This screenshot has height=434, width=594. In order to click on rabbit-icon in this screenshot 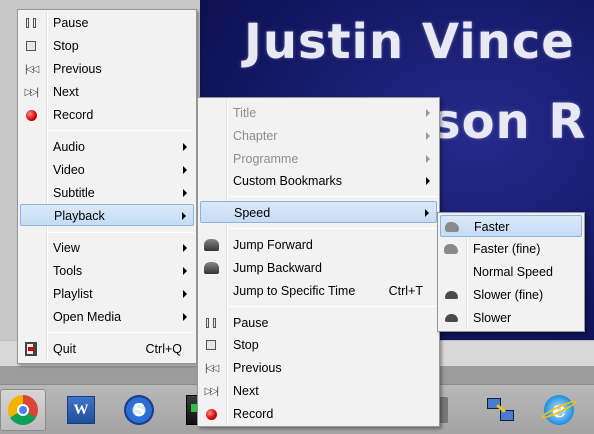, I will do `click(451, 249)`.